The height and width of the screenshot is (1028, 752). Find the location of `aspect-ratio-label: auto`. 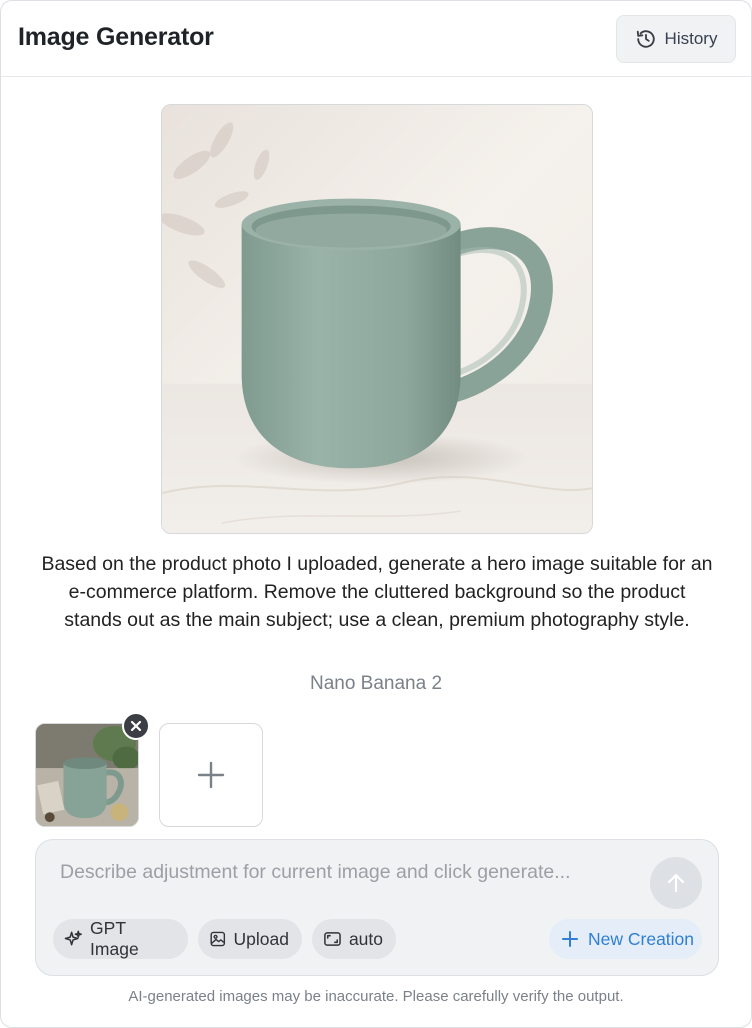

aspect-ratio-label: auto is located at coordinates (365, 938).